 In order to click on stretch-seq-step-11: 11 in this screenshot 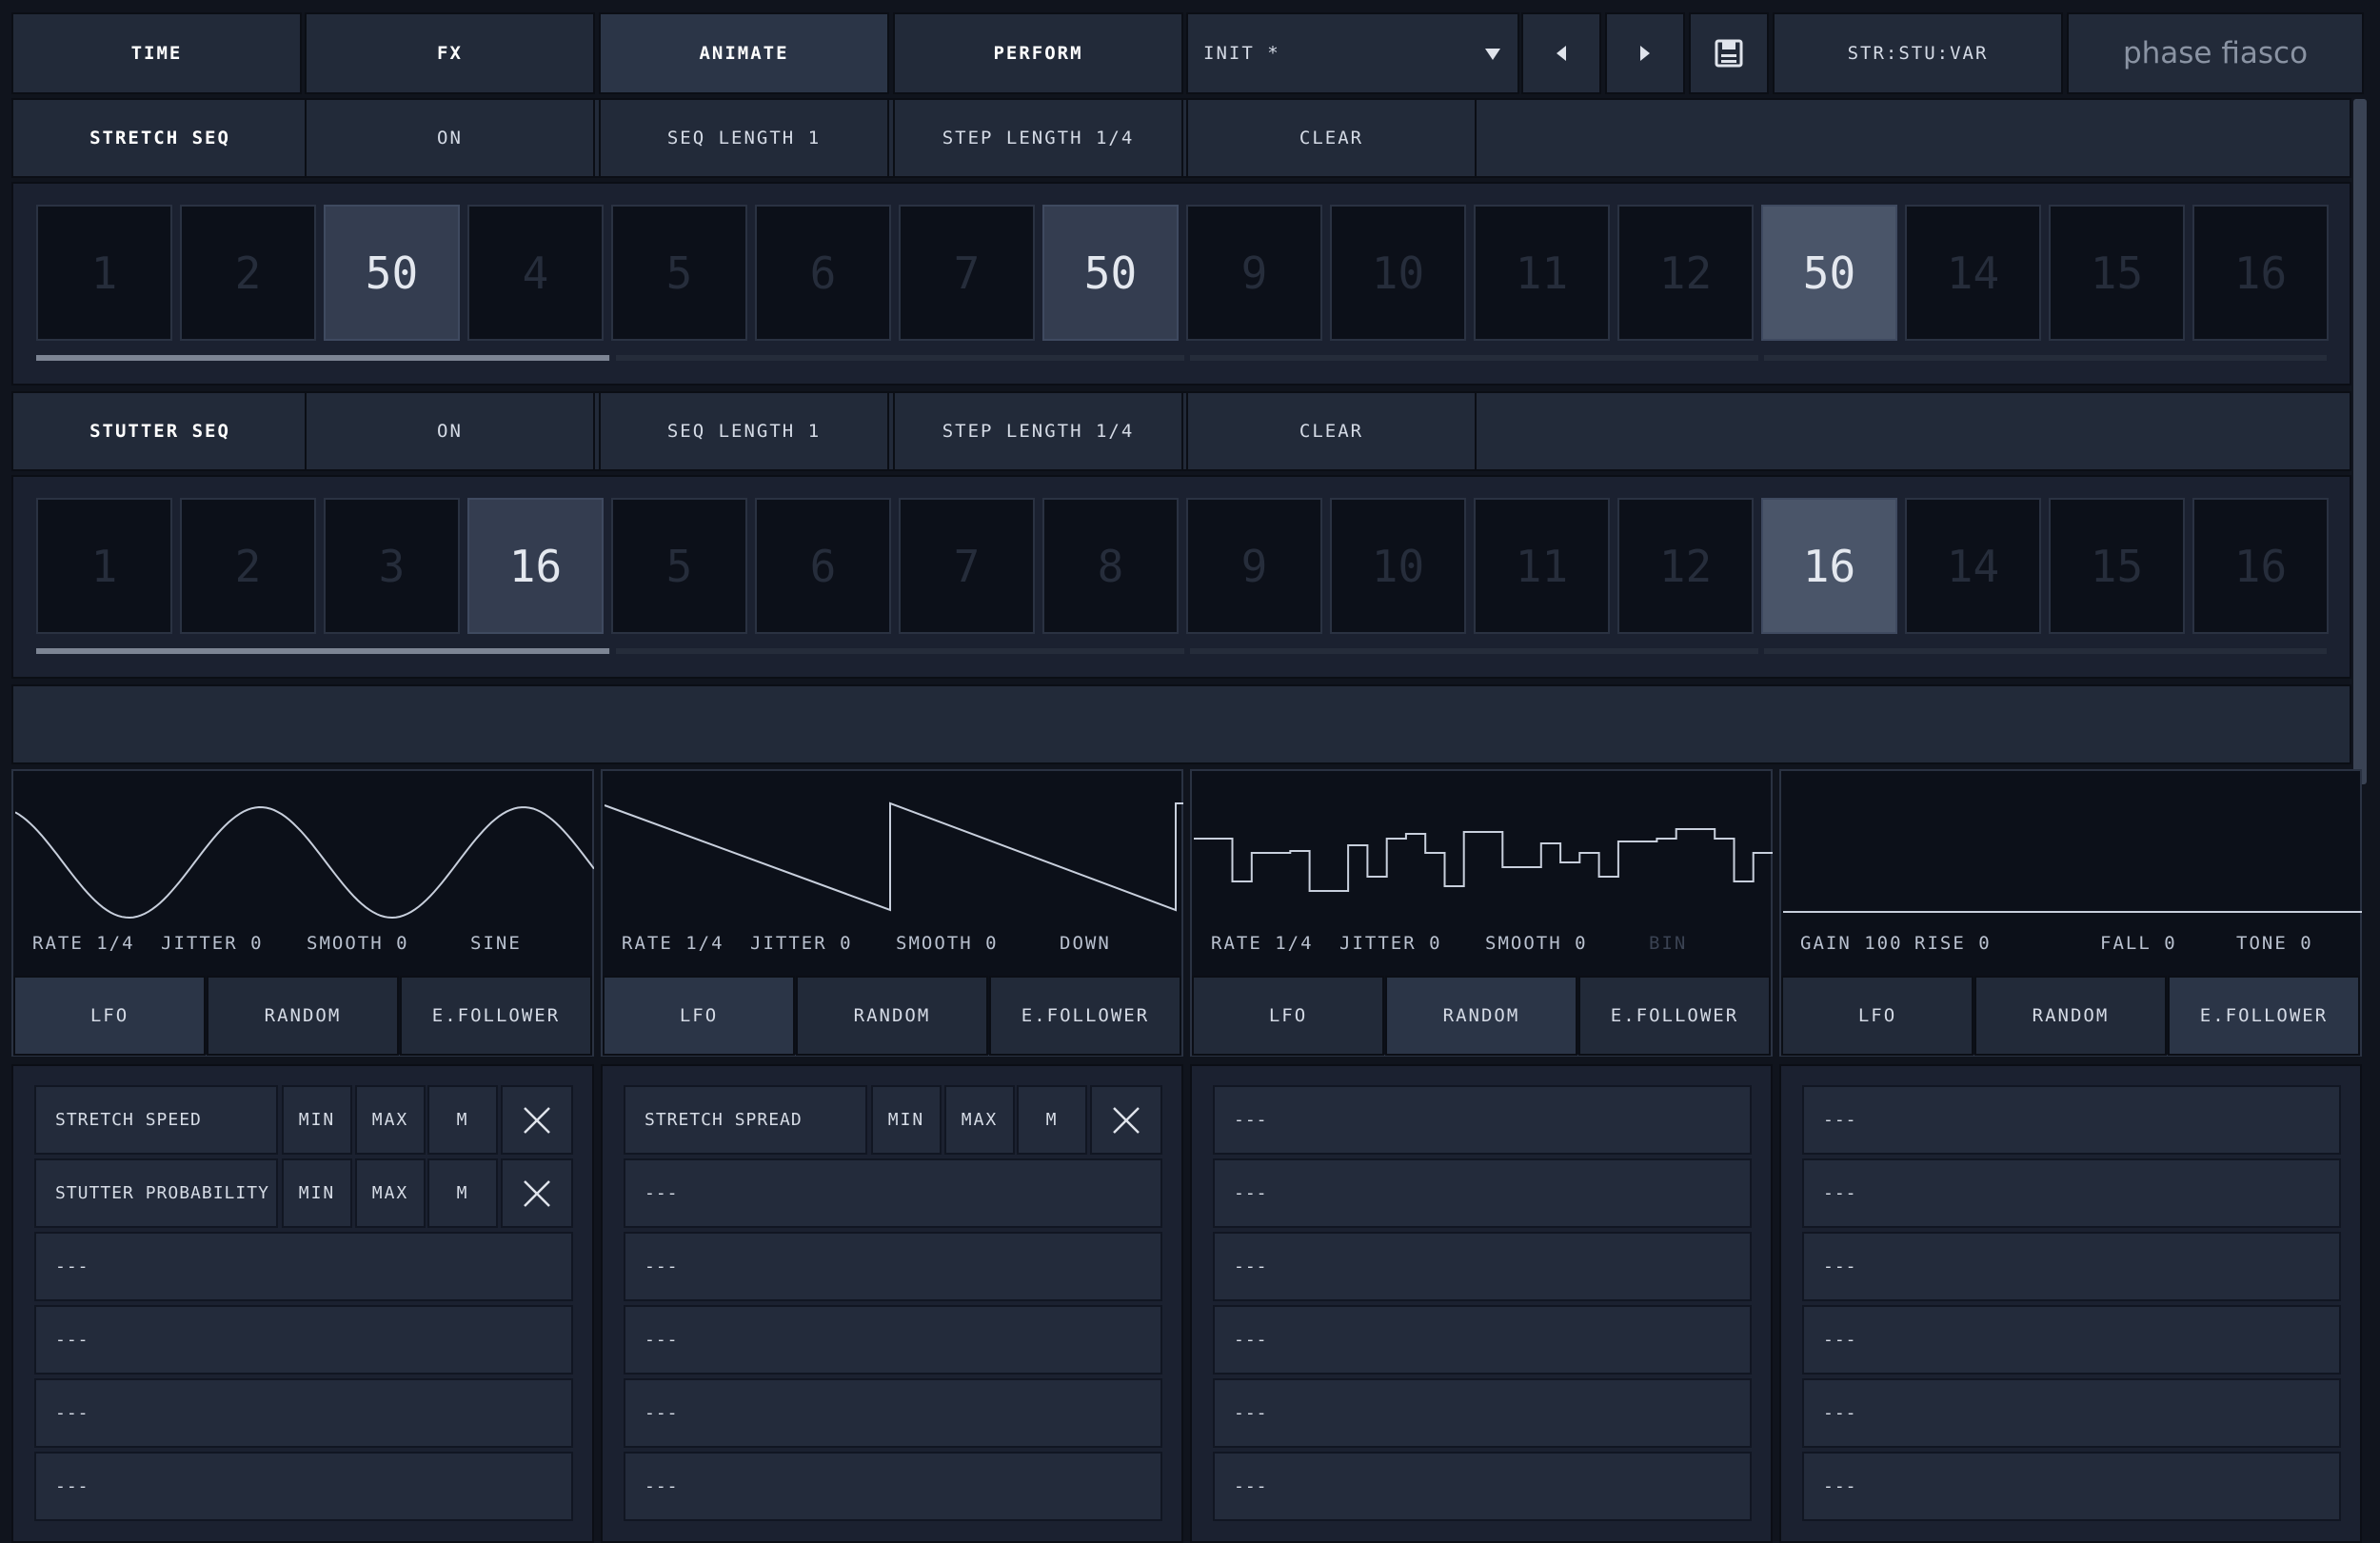, I will do `click(1542, 273)`.